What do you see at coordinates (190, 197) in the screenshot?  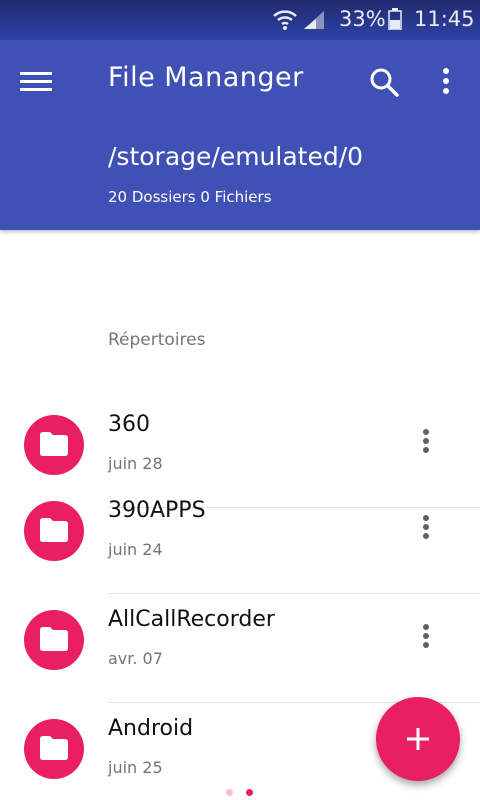 I see `item-counts: 20 Dossiers 0 Fichiers` at bounding box center [190, 197].